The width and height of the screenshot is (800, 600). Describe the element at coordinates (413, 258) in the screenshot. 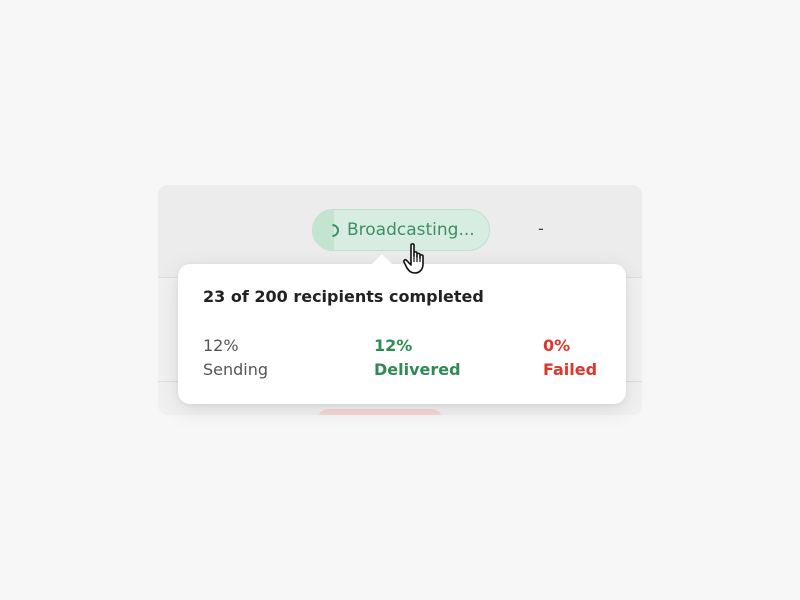

I see `hand-pointer-cursor-icon` at that location.